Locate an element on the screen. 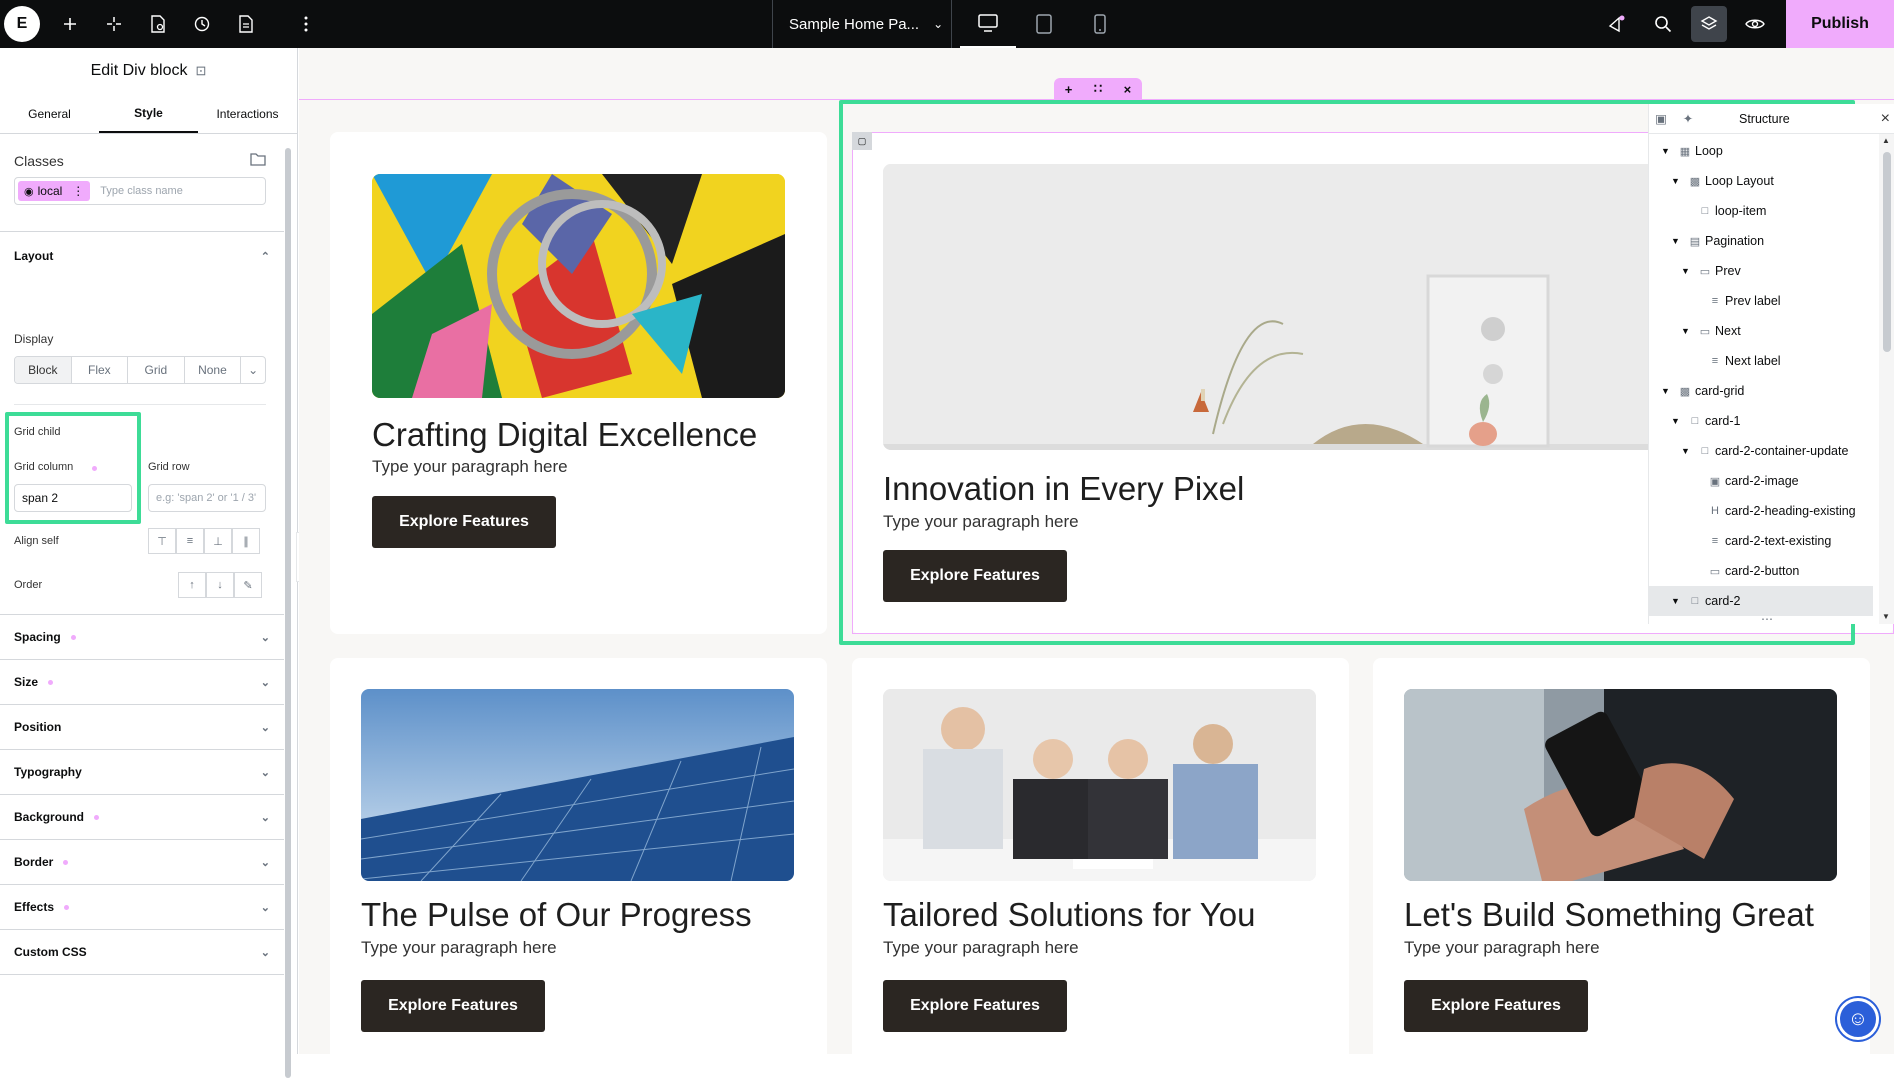 This screenshot has width=1894, height=1078. align-start-icon: ⊤ is located at coordinates (162, 541).